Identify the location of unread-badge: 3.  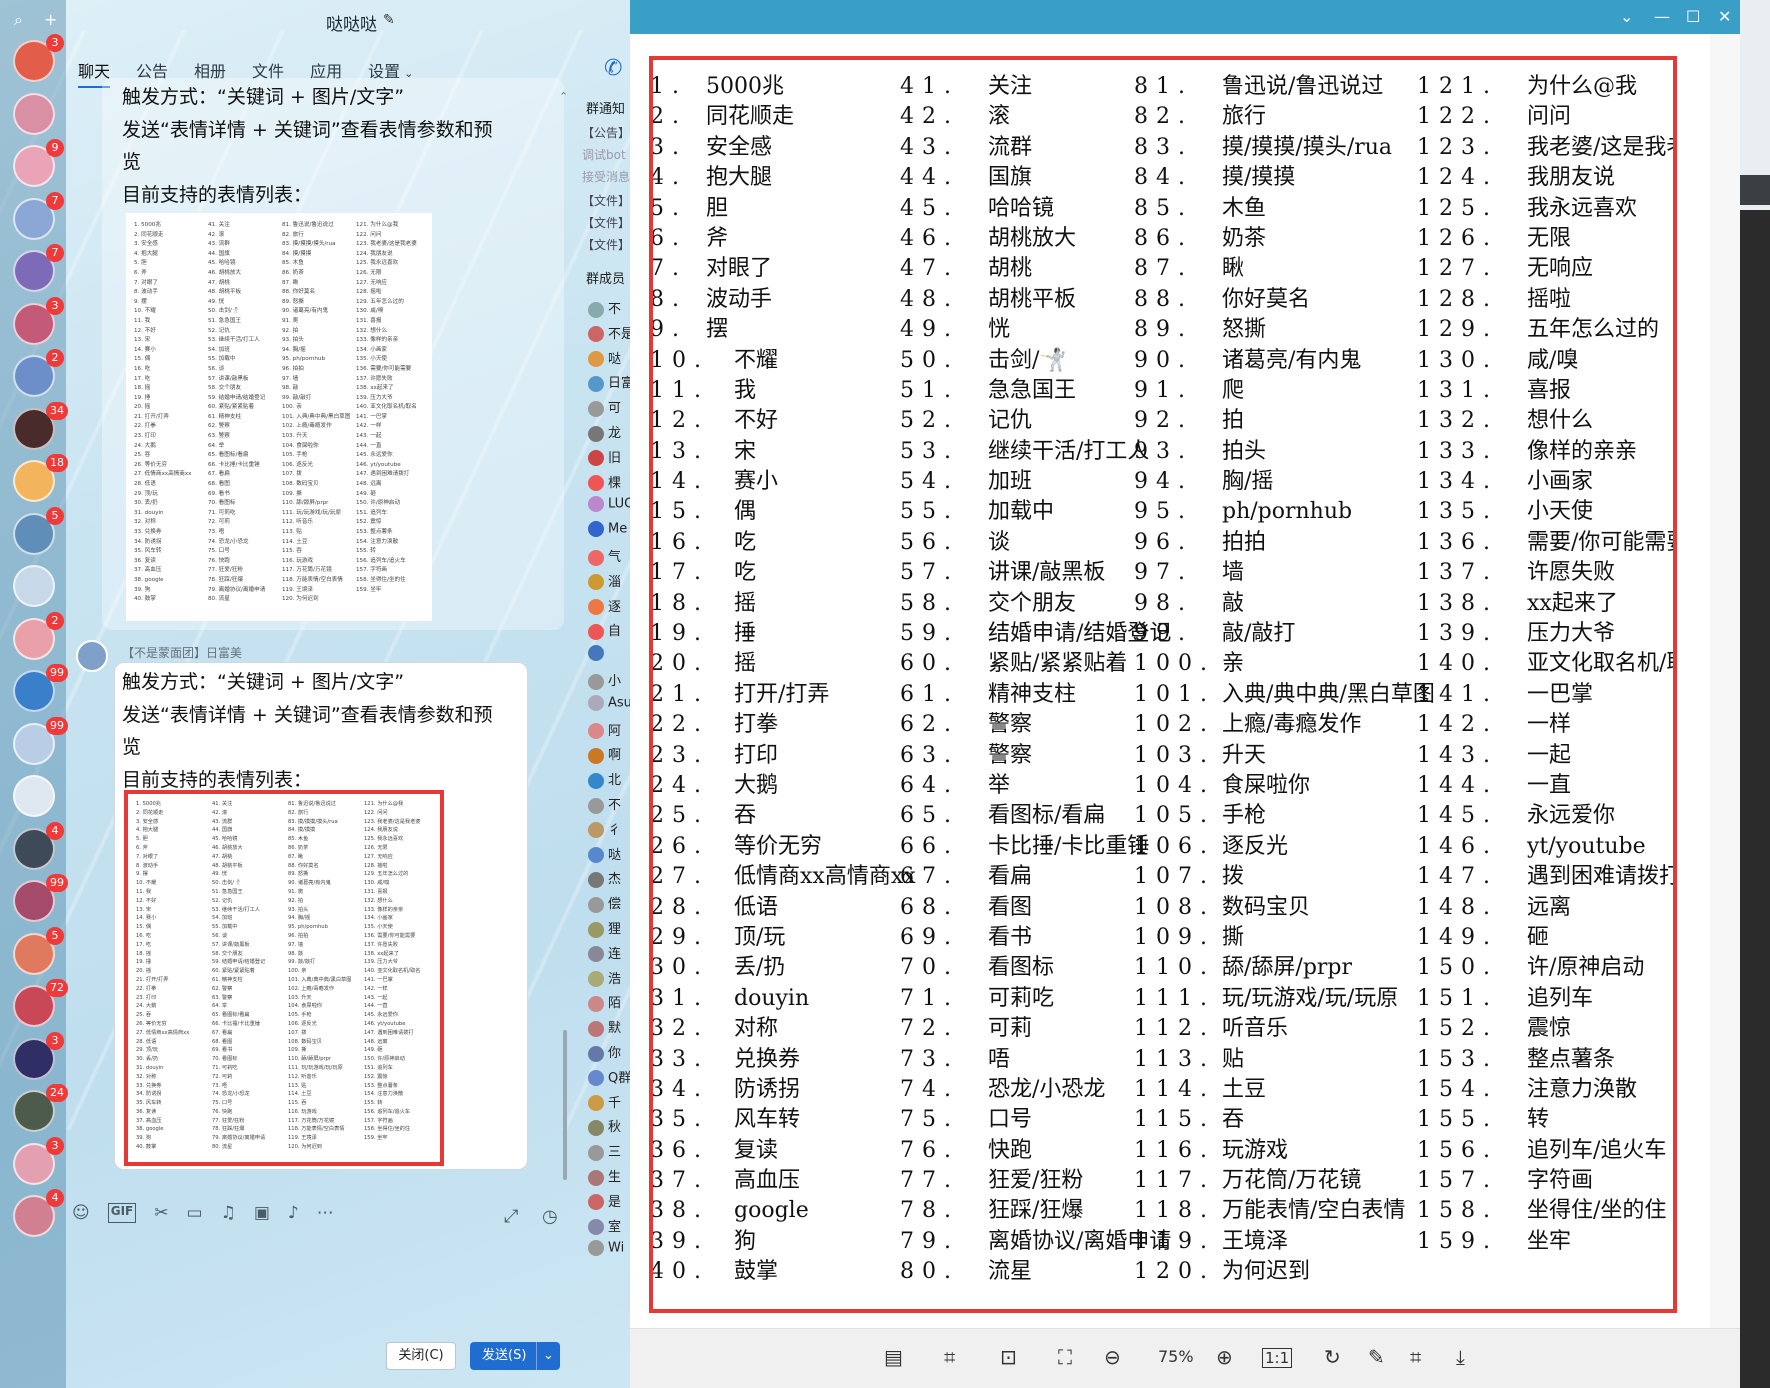
(55, 305).